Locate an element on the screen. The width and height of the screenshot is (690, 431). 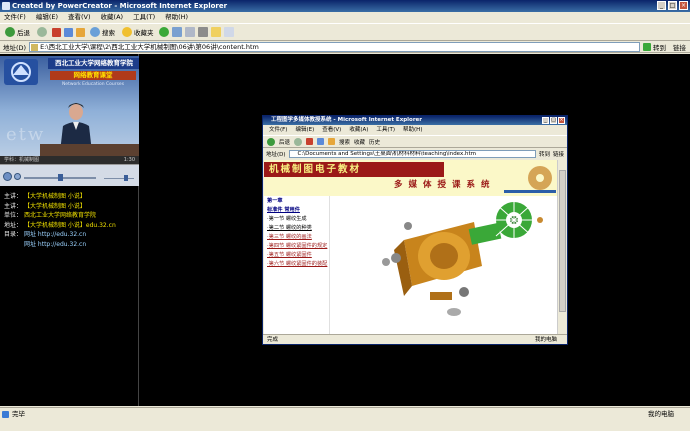
inner-scrollbar is located at coordinates (562, 247).